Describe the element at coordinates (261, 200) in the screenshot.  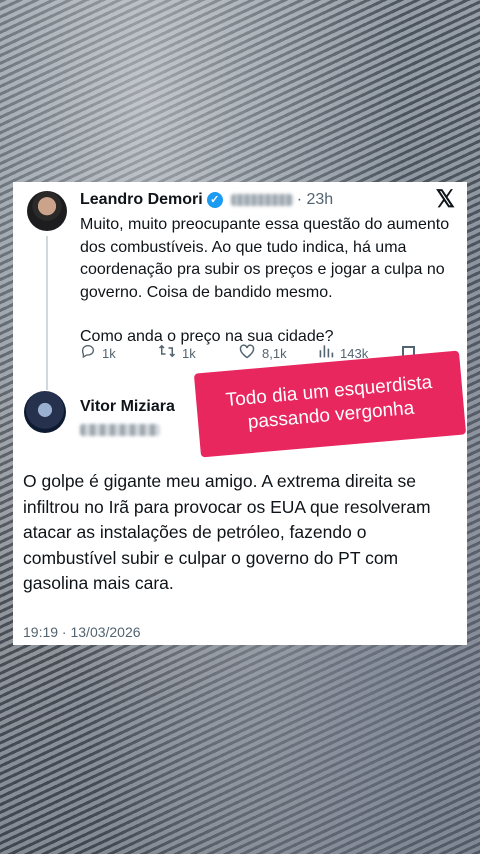
I see `blurred-handle` at that location.